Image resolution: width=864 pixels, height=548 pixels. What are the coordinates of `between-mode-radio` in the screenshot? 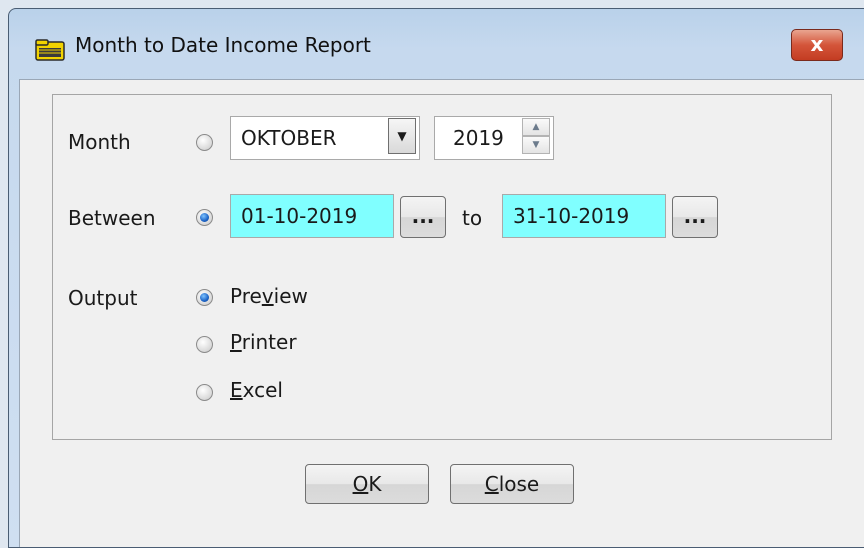 It's located at (204, 217).